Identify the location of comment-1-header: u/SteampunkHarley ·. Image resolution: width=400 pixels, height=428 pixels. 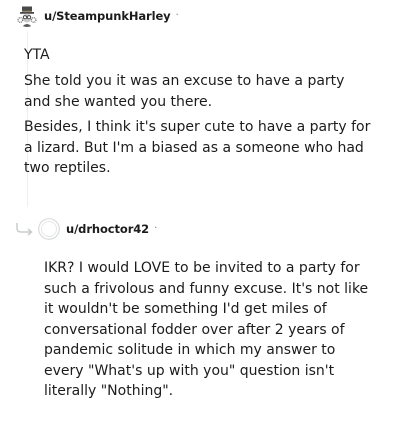
(97, 16).